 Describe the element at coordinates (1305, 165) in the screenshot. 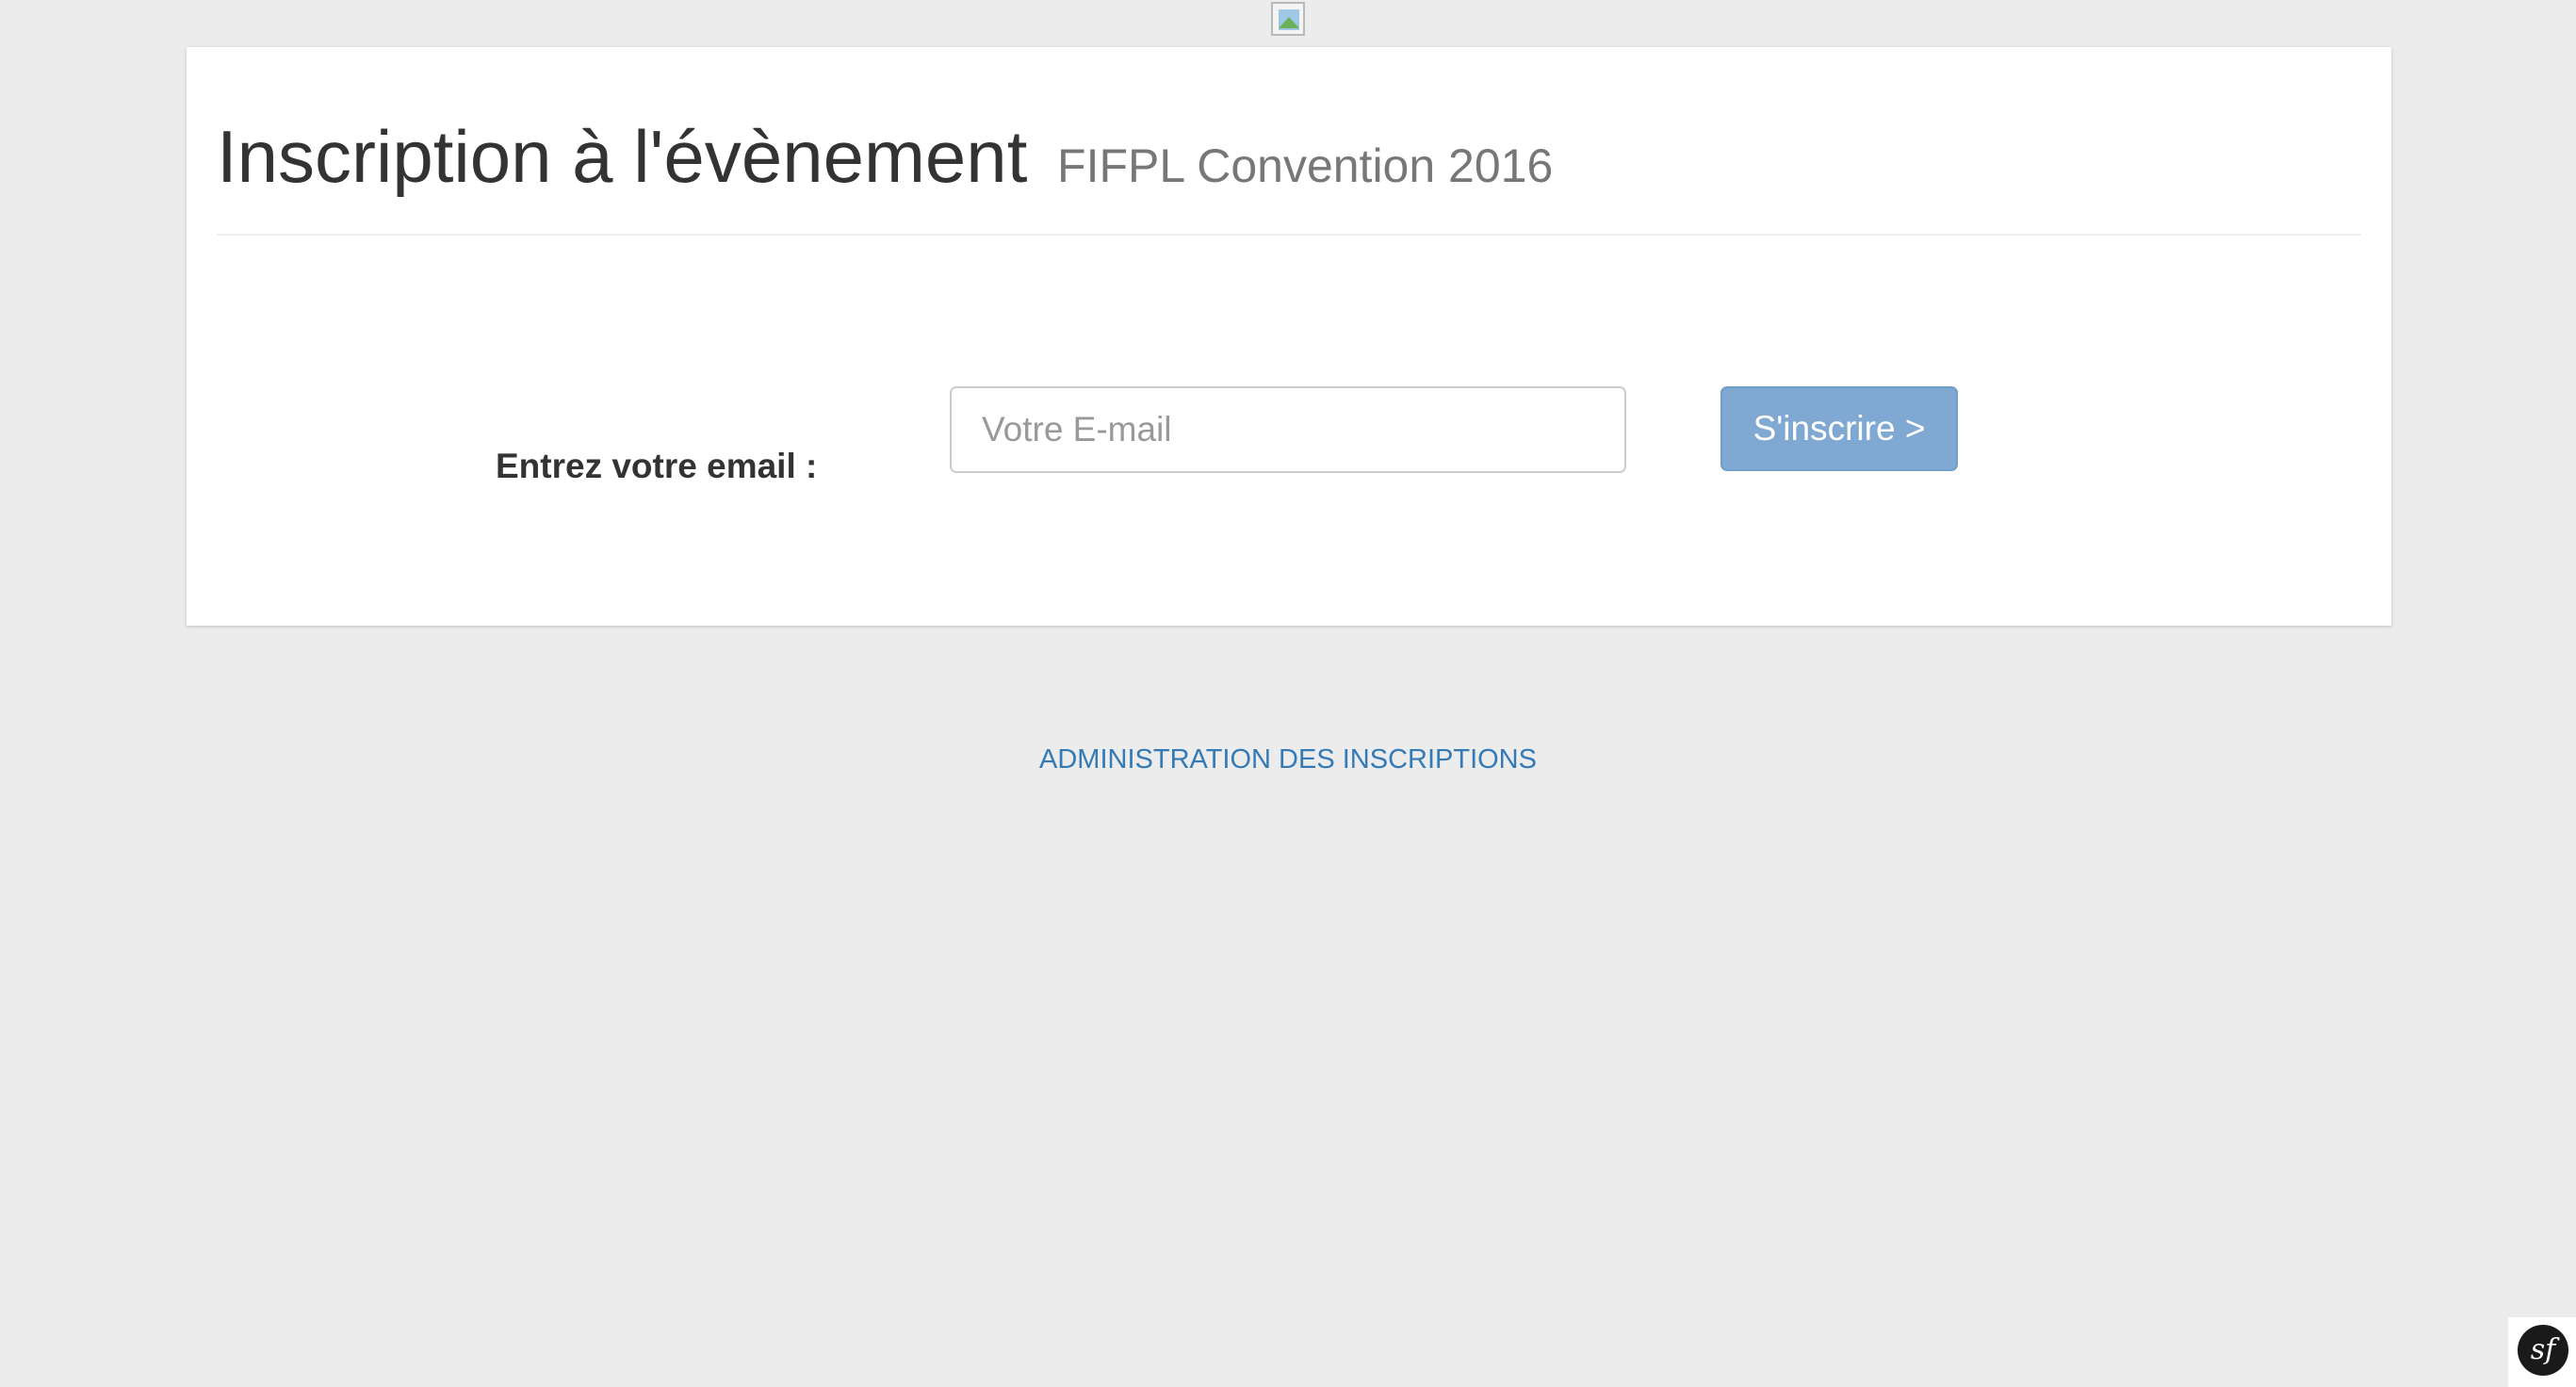

I see `event-name: FIFPL Convention 2016` at that location.